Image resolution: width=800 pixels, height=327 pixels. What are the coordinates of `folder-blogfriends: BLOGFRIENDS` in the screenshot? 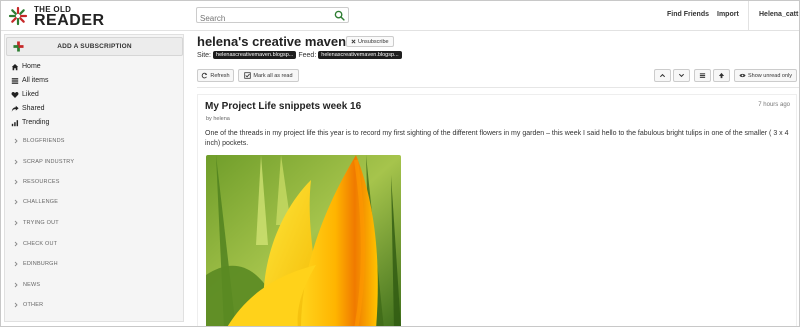 It's located at (39, 141).